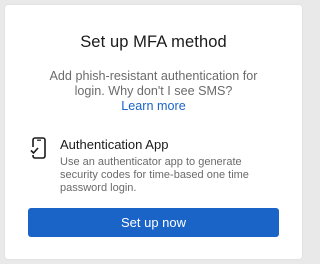 The width and height of the screenshot is (320, 264). I want to click on method-description-line: security codes for time-based one time, so click(154, 175).